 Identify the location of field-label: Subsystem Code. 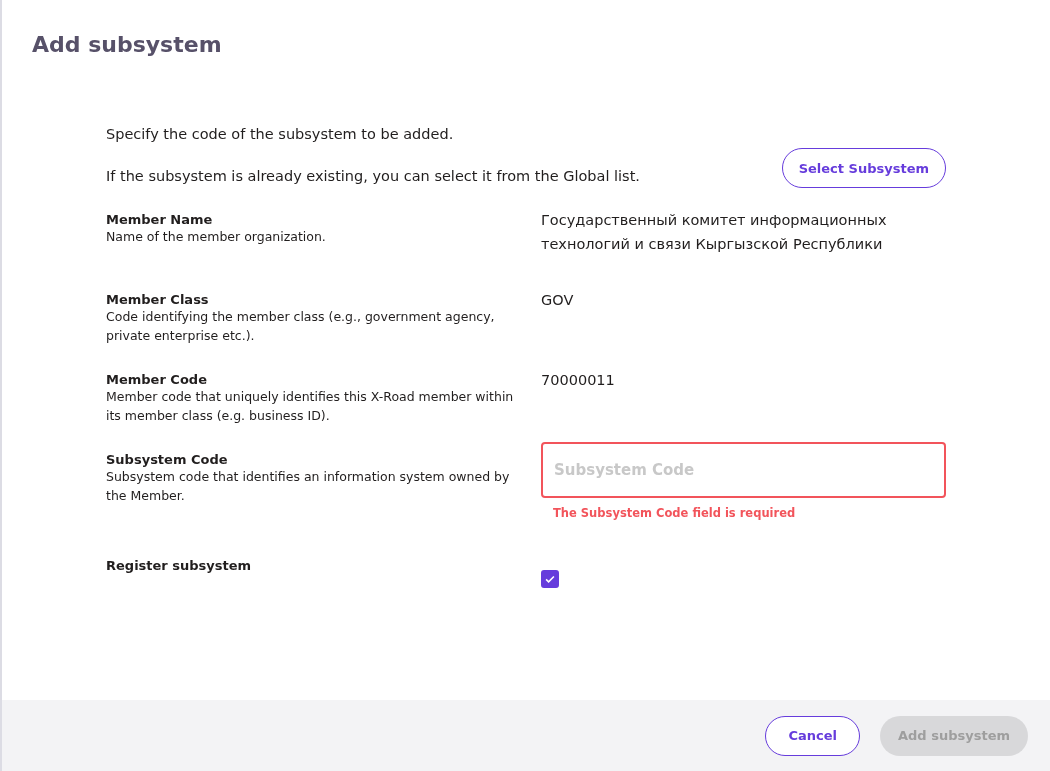
(167, 459).